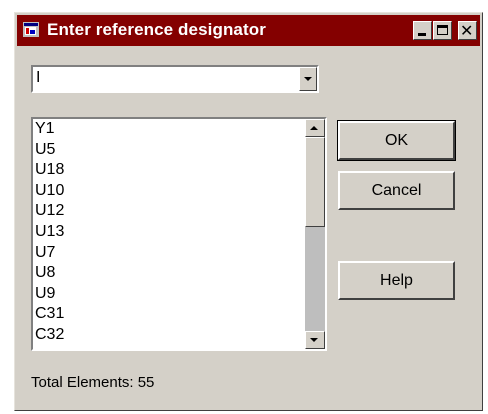 This screenshot has height=414, width=488. I want to click on list-item: U18, so click(170, 170).